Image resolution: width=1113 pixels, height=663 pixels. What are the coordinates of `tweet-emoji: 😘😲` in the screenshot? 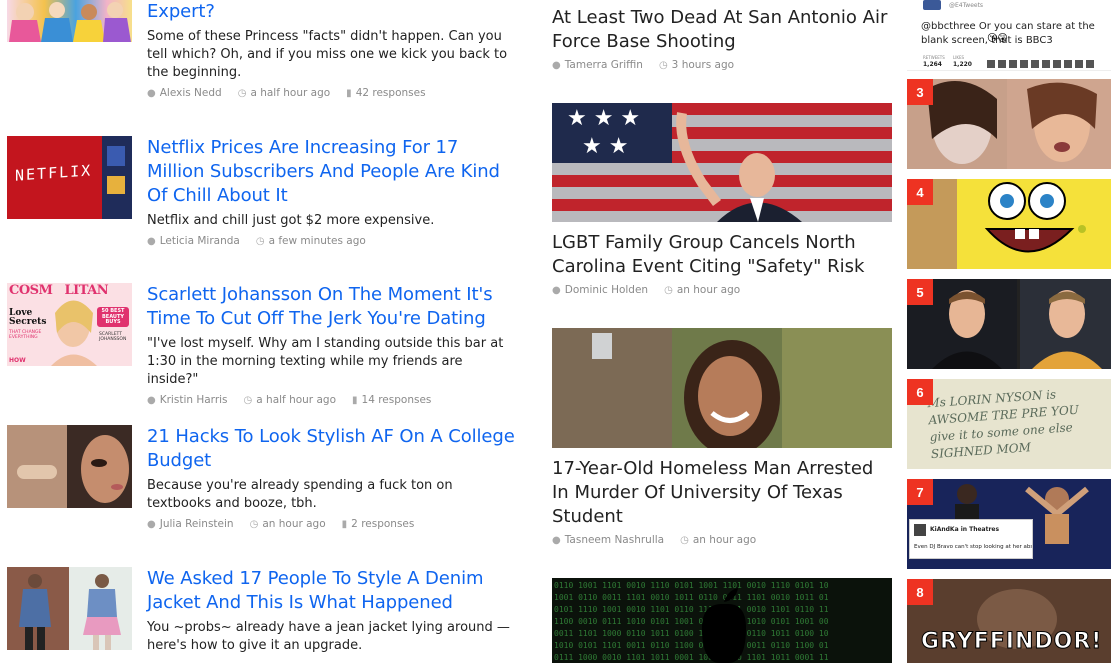 It's located at (997, 38).